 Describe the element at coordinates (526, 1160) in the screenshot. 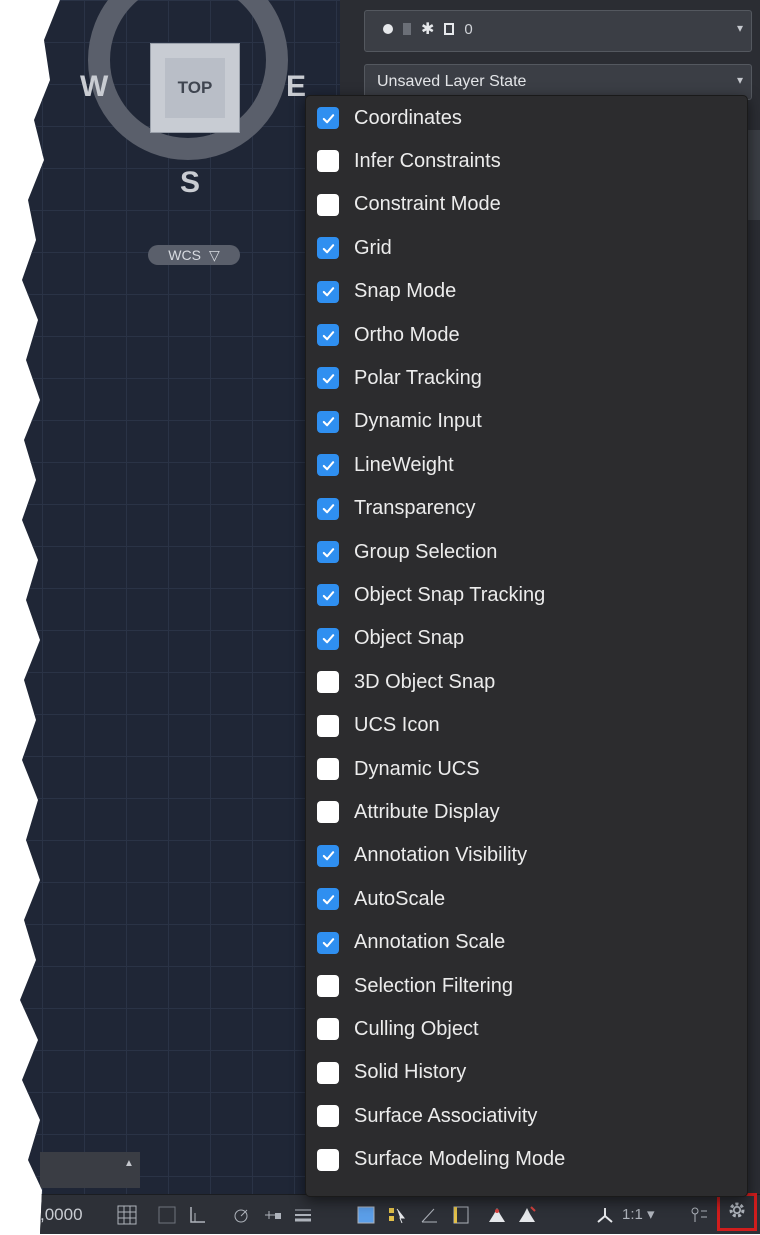

I see `menu-item-surface-modeling-mode: Surface Modeling Mode` at that location.